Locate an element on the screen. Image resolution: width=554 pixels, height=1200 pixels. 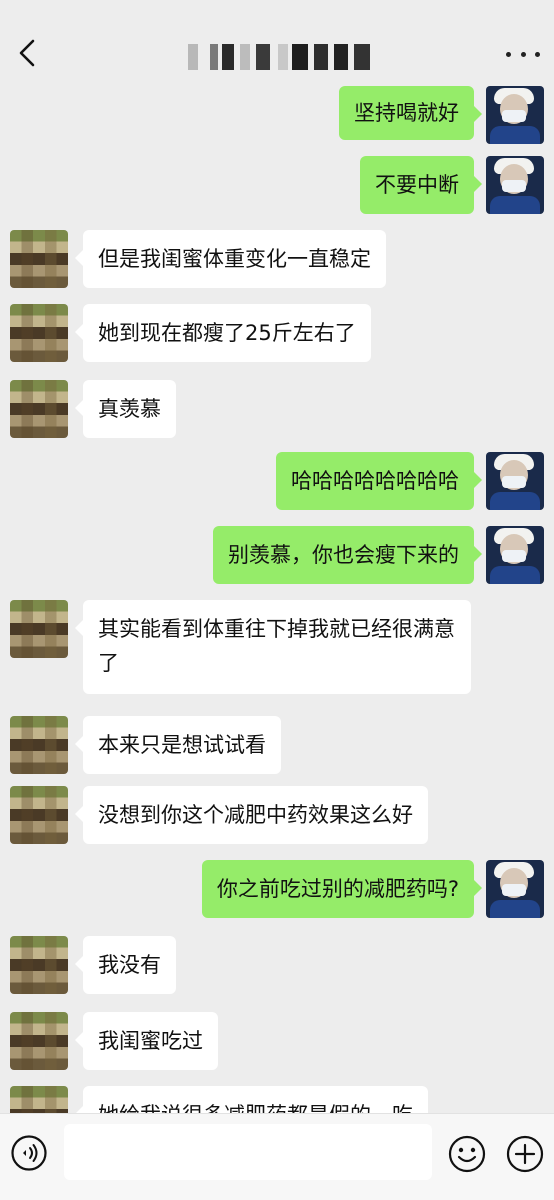
chat-input-bar is located at coordinates (277, 1156).